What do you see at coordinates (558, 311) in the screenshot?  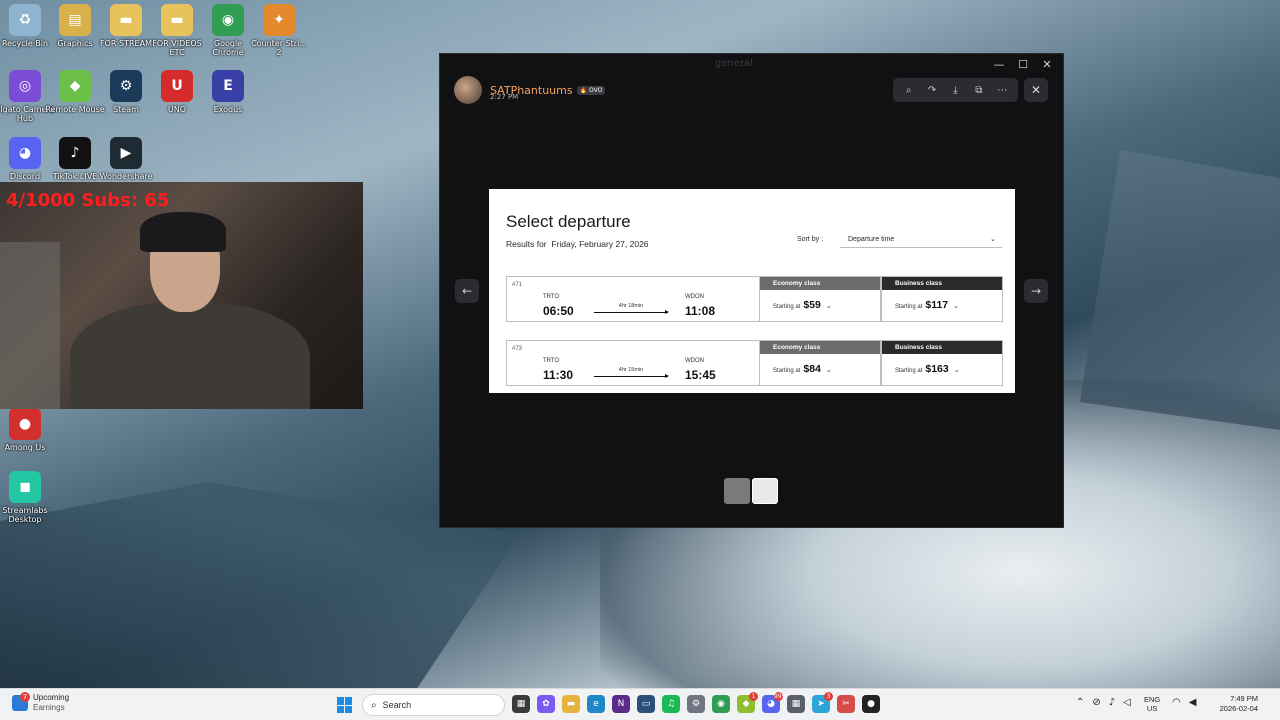 I see `depart-time: 06:50` at bounding box center [558, 311].